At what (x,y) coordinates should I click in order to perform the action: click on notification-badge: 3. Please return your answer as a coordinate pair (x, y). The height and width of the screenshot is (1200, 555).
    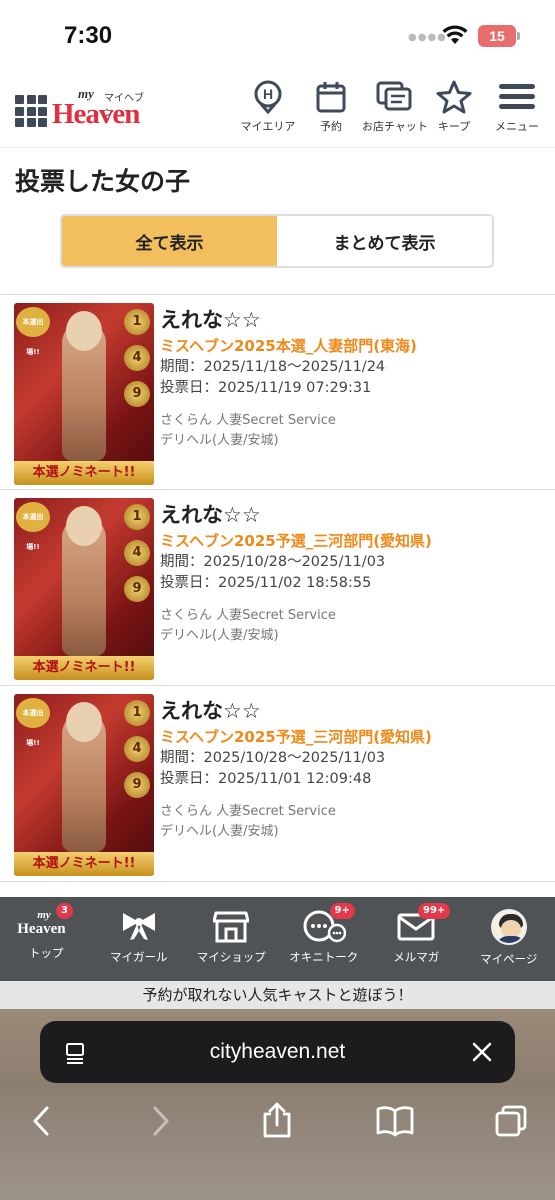
    Looking at the image, I should click on (64, 911).